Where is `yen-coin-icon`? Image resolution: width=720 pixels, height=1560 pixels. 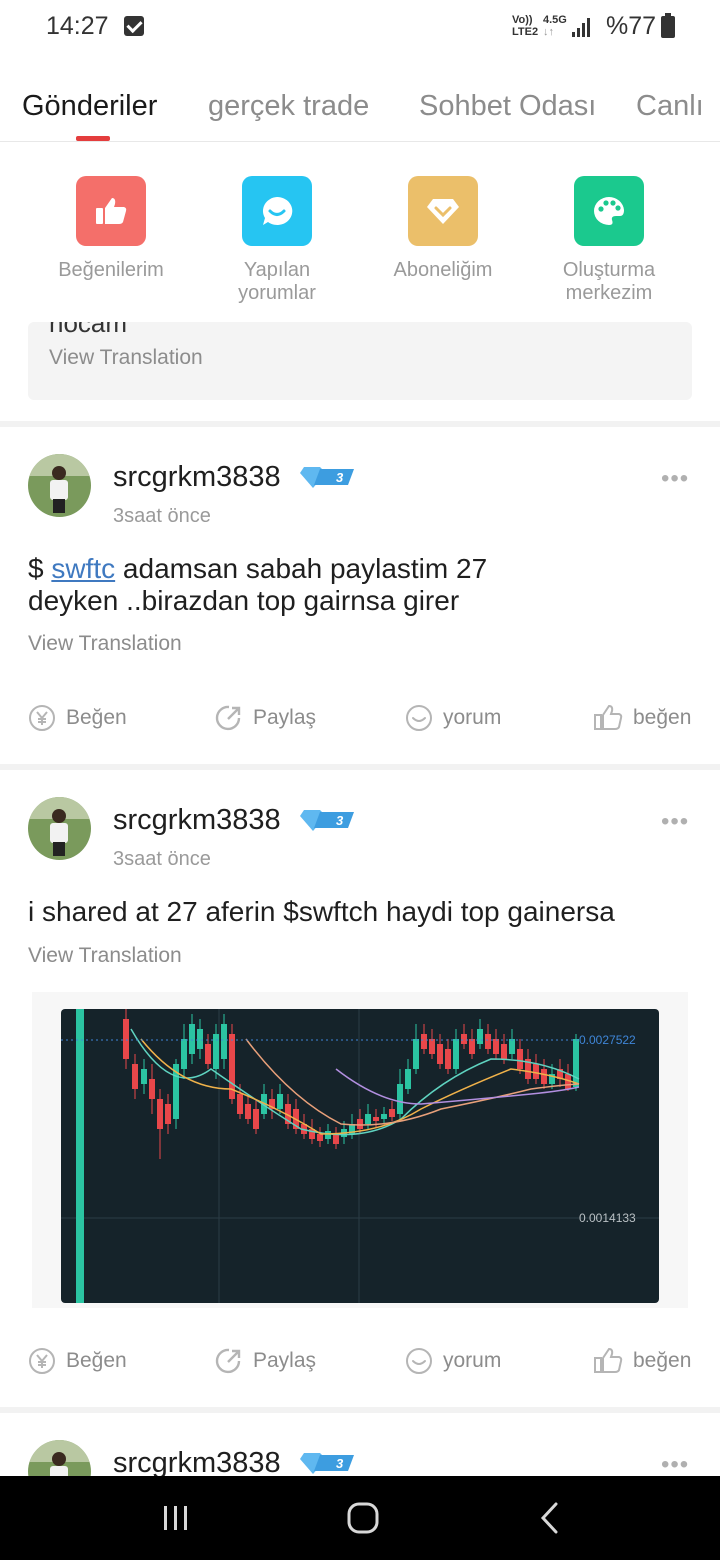
yen-coin-icon is located at coordinates (42, 1361).